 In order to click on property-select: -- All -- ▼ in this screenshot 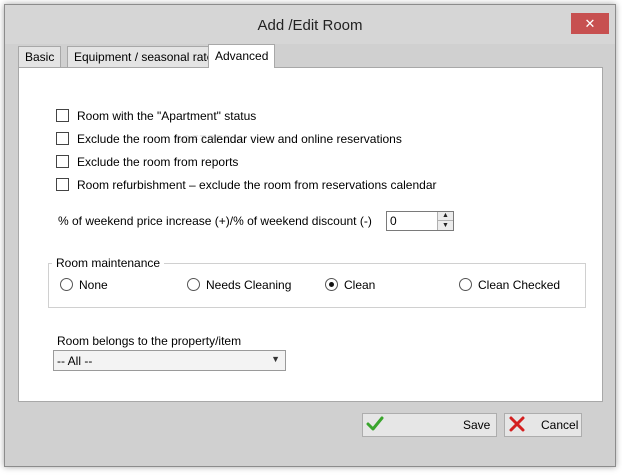, I will do `click(169, 360)`.